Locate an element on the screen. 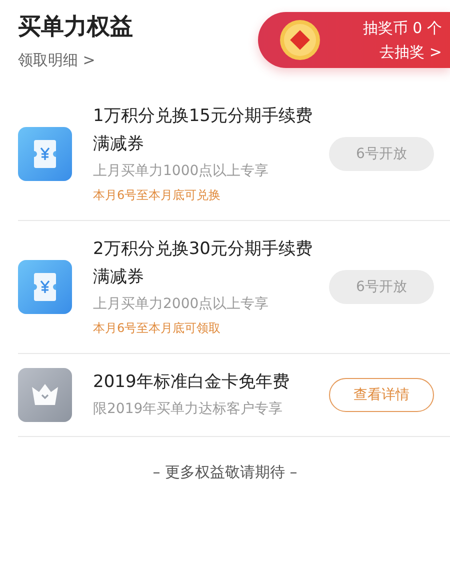 This screenshot has width=450, height=567. benefit-title: 2019年标准白金卡免年费 is located at coordinates (191, 382).